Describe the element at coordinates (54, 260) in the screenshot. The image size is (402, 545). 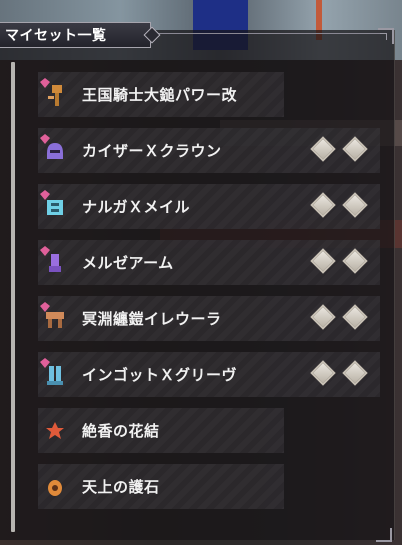
I see `arm-armor-icon` at that location.